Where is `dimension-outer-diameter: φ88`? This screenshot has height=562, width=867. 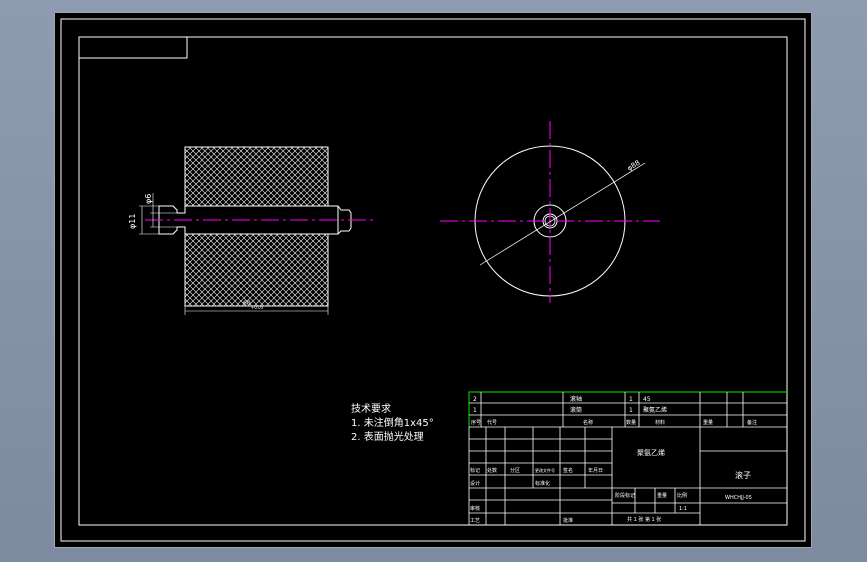 dimension-outer-diameter: φ88 is located at coordinates (634, 166).